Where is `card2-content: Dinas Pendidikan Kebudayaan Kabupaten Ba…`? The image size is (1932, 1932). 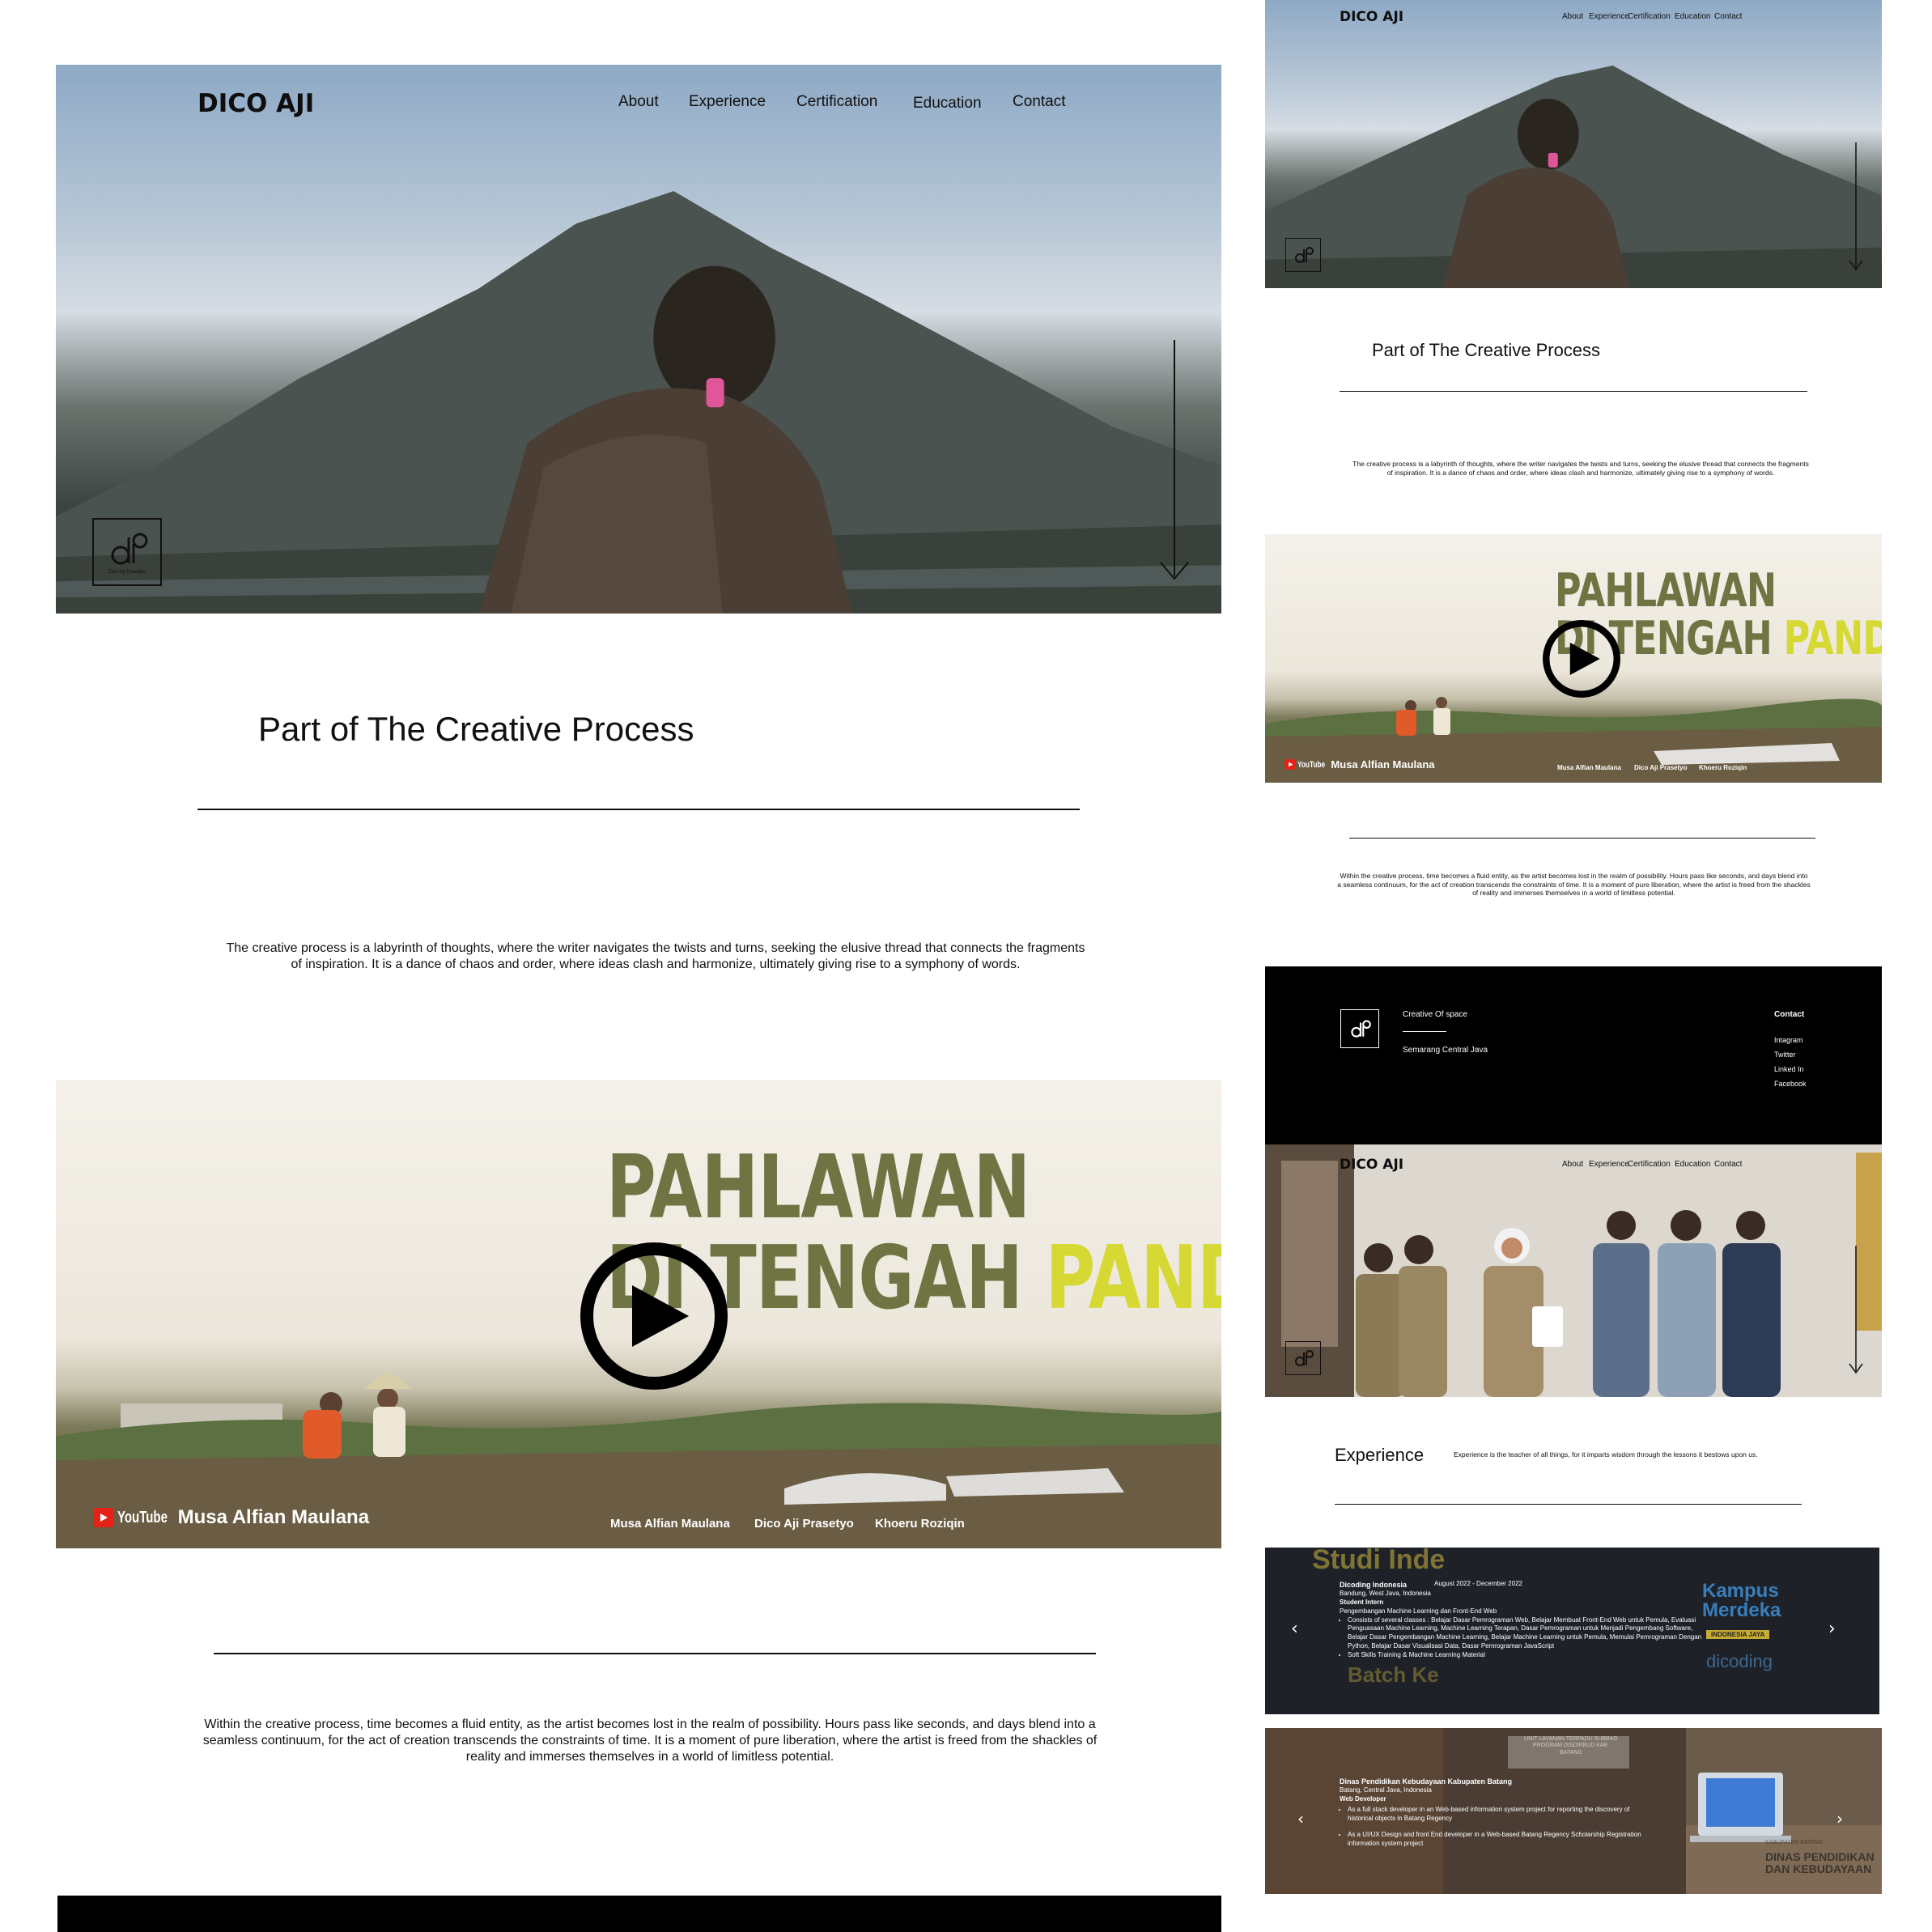 card2-content: Dinas Pendidikan Kebudayaan Kabupaten Ba… is located at coordinates (1493, 1813).